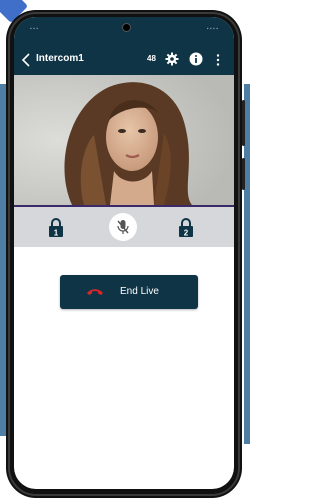  What do you see at coordinates (34, 29) in the screenshot?
I see `status-left-indicators: ▪ ▪ ▪` at bounding box center [34, 29].